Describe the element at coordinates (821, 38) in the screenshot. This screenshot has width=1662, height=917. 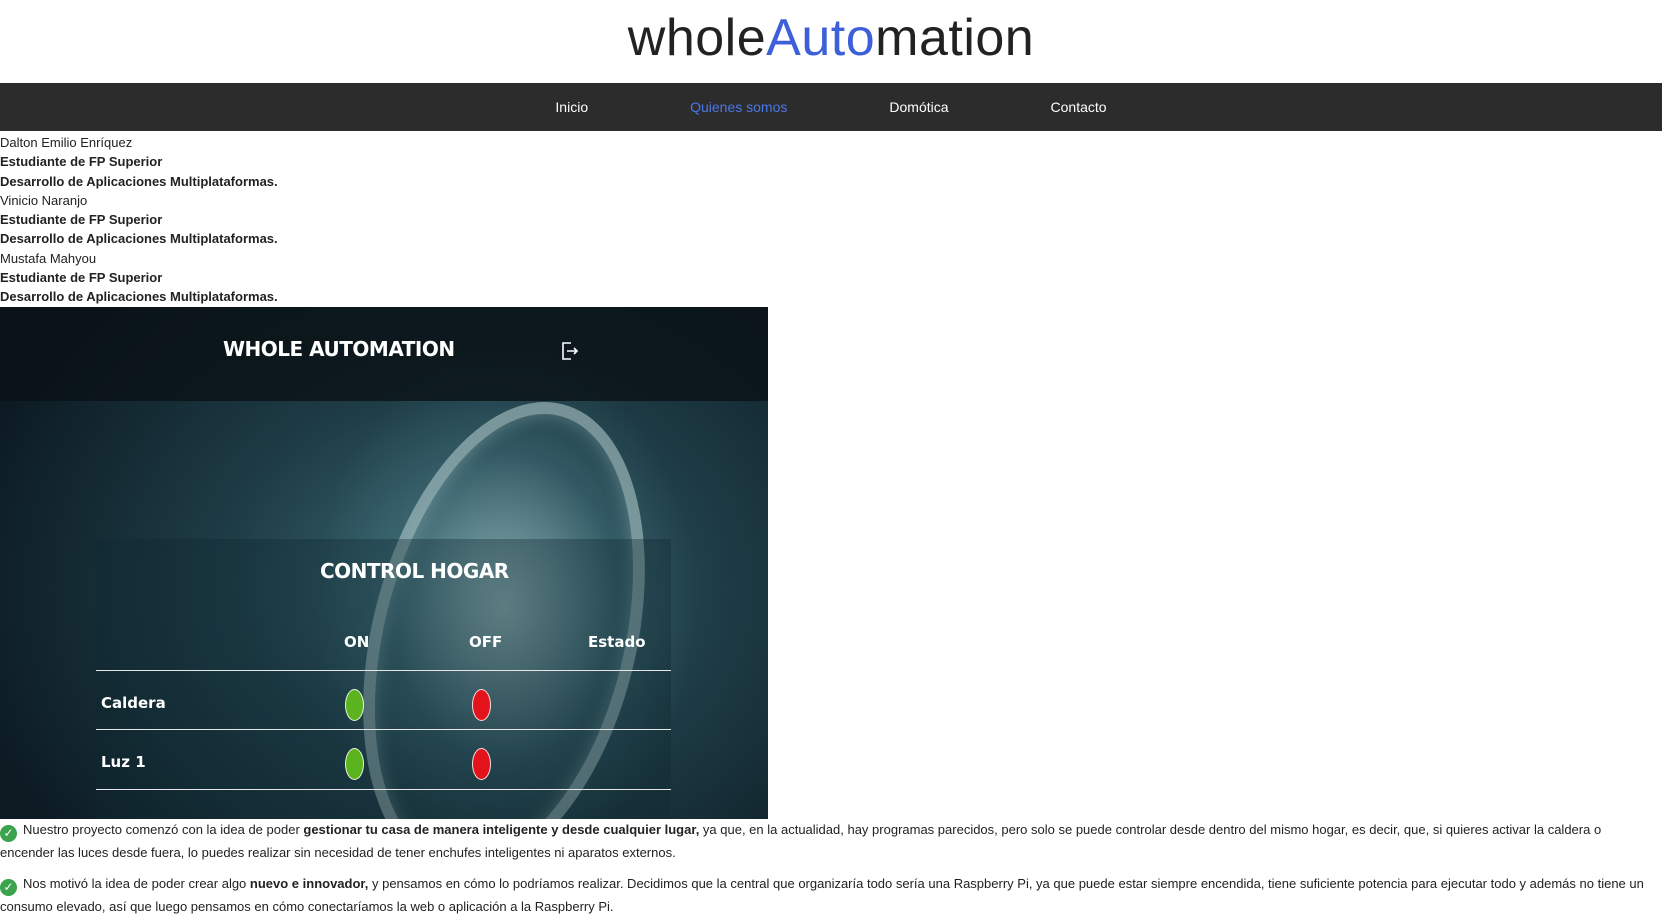
I see `logo-accent: Auto` at that location.